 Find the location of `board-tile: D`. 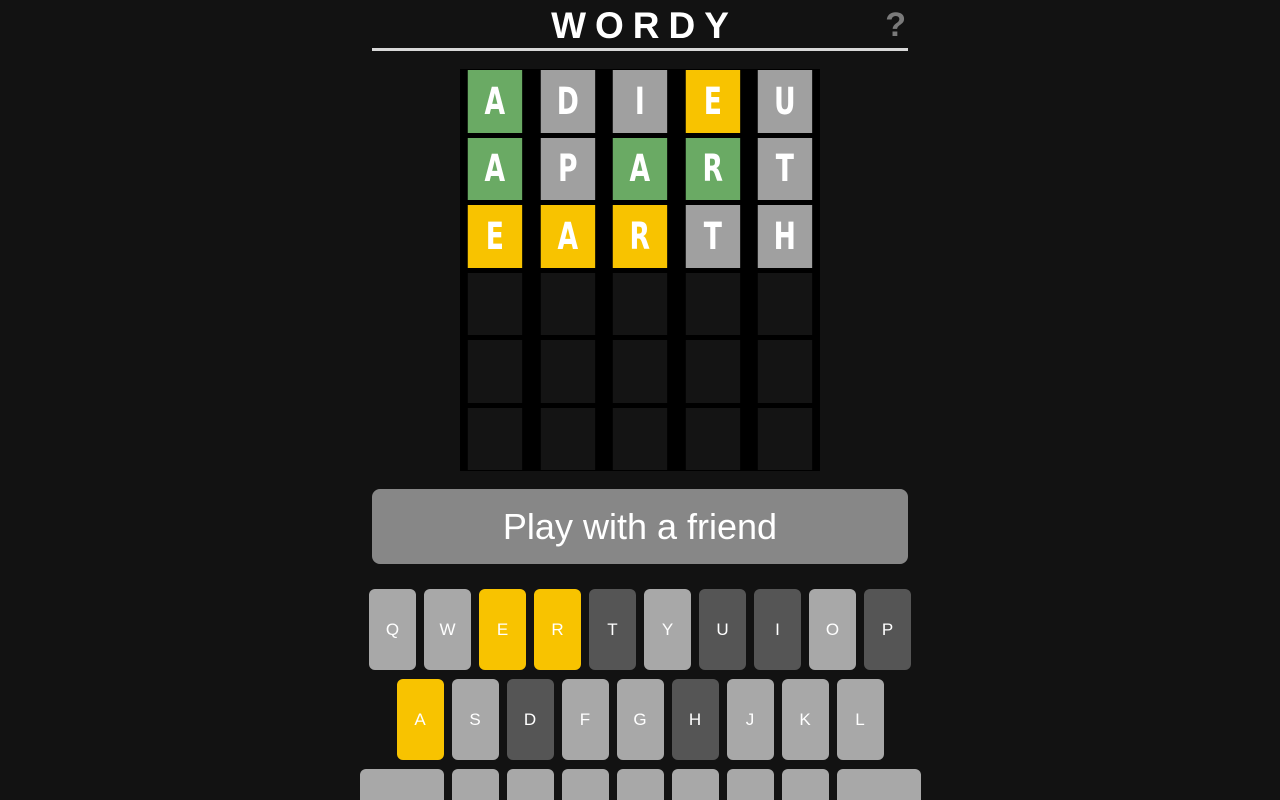

board-tile: D is located at coordinates (567, 101).